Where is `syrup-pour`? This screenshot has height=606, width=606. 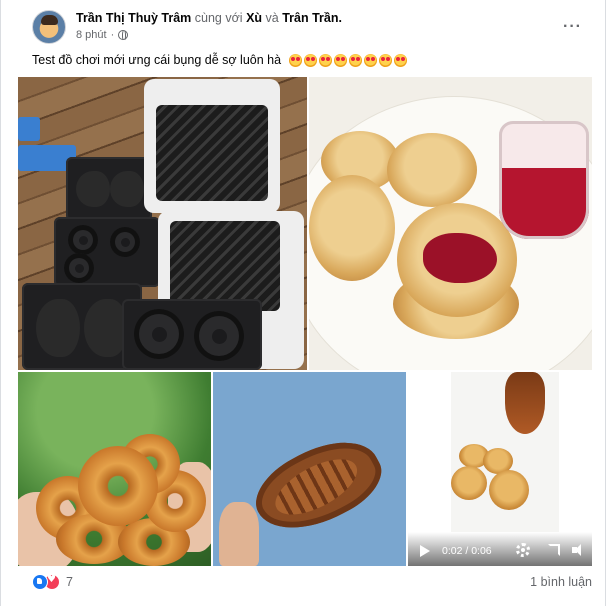
syrup-pour is located at coordinates (525, 403).